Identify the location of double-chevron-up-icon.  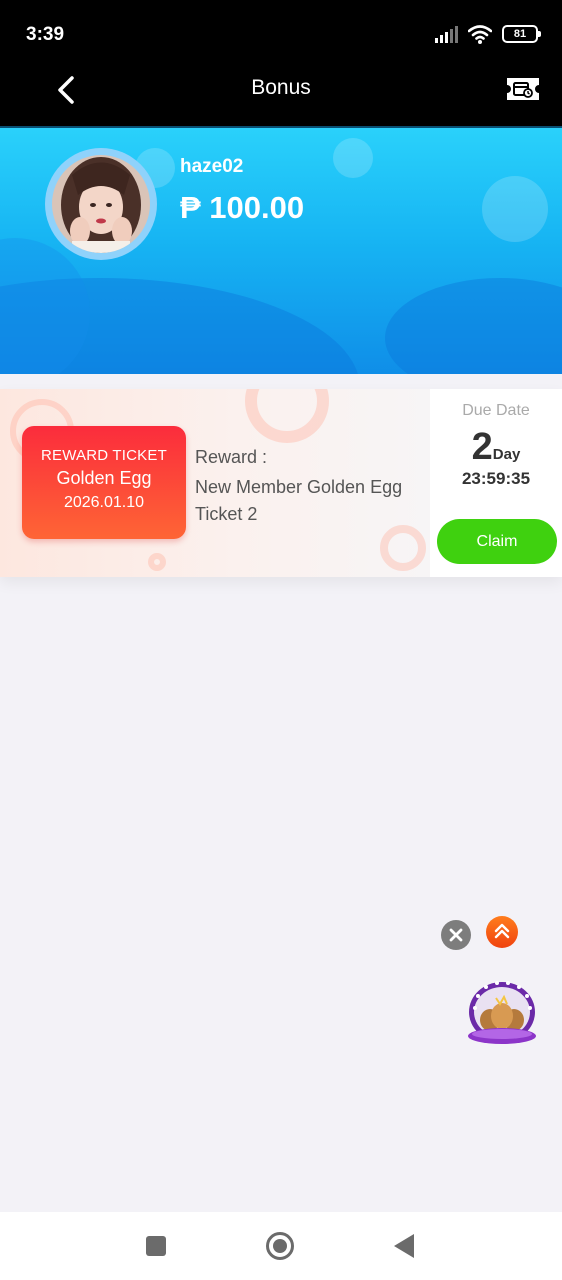
(502, 931).